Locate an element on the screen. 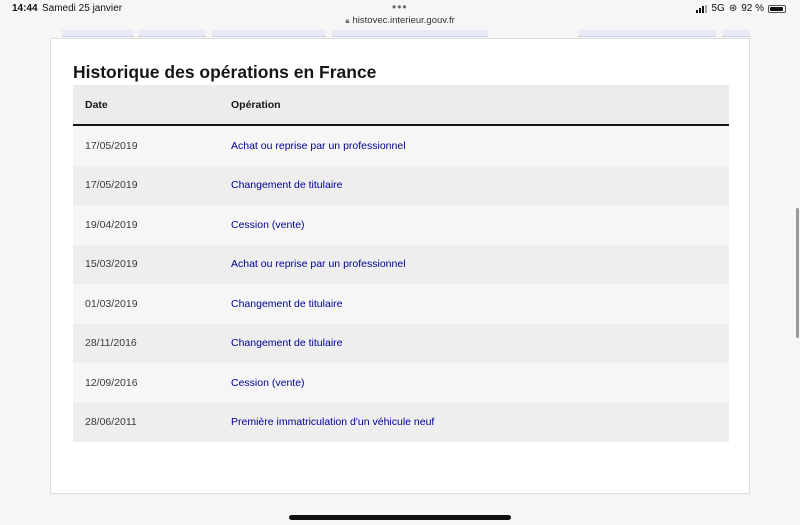  cellular-signal-icon is located at coordinates (702, 8).